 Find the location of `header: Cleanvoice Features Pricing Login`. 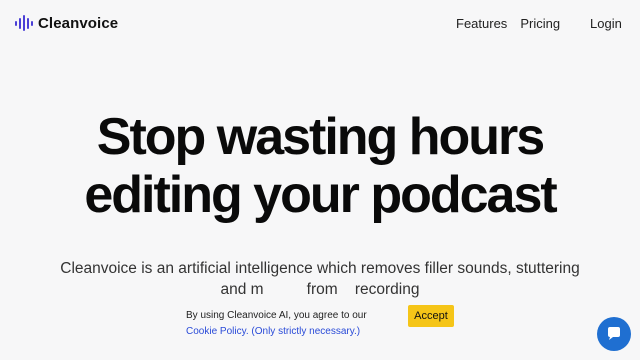

header: Cleanvoice Features Pricing Login is located at coordinates (320, 24).